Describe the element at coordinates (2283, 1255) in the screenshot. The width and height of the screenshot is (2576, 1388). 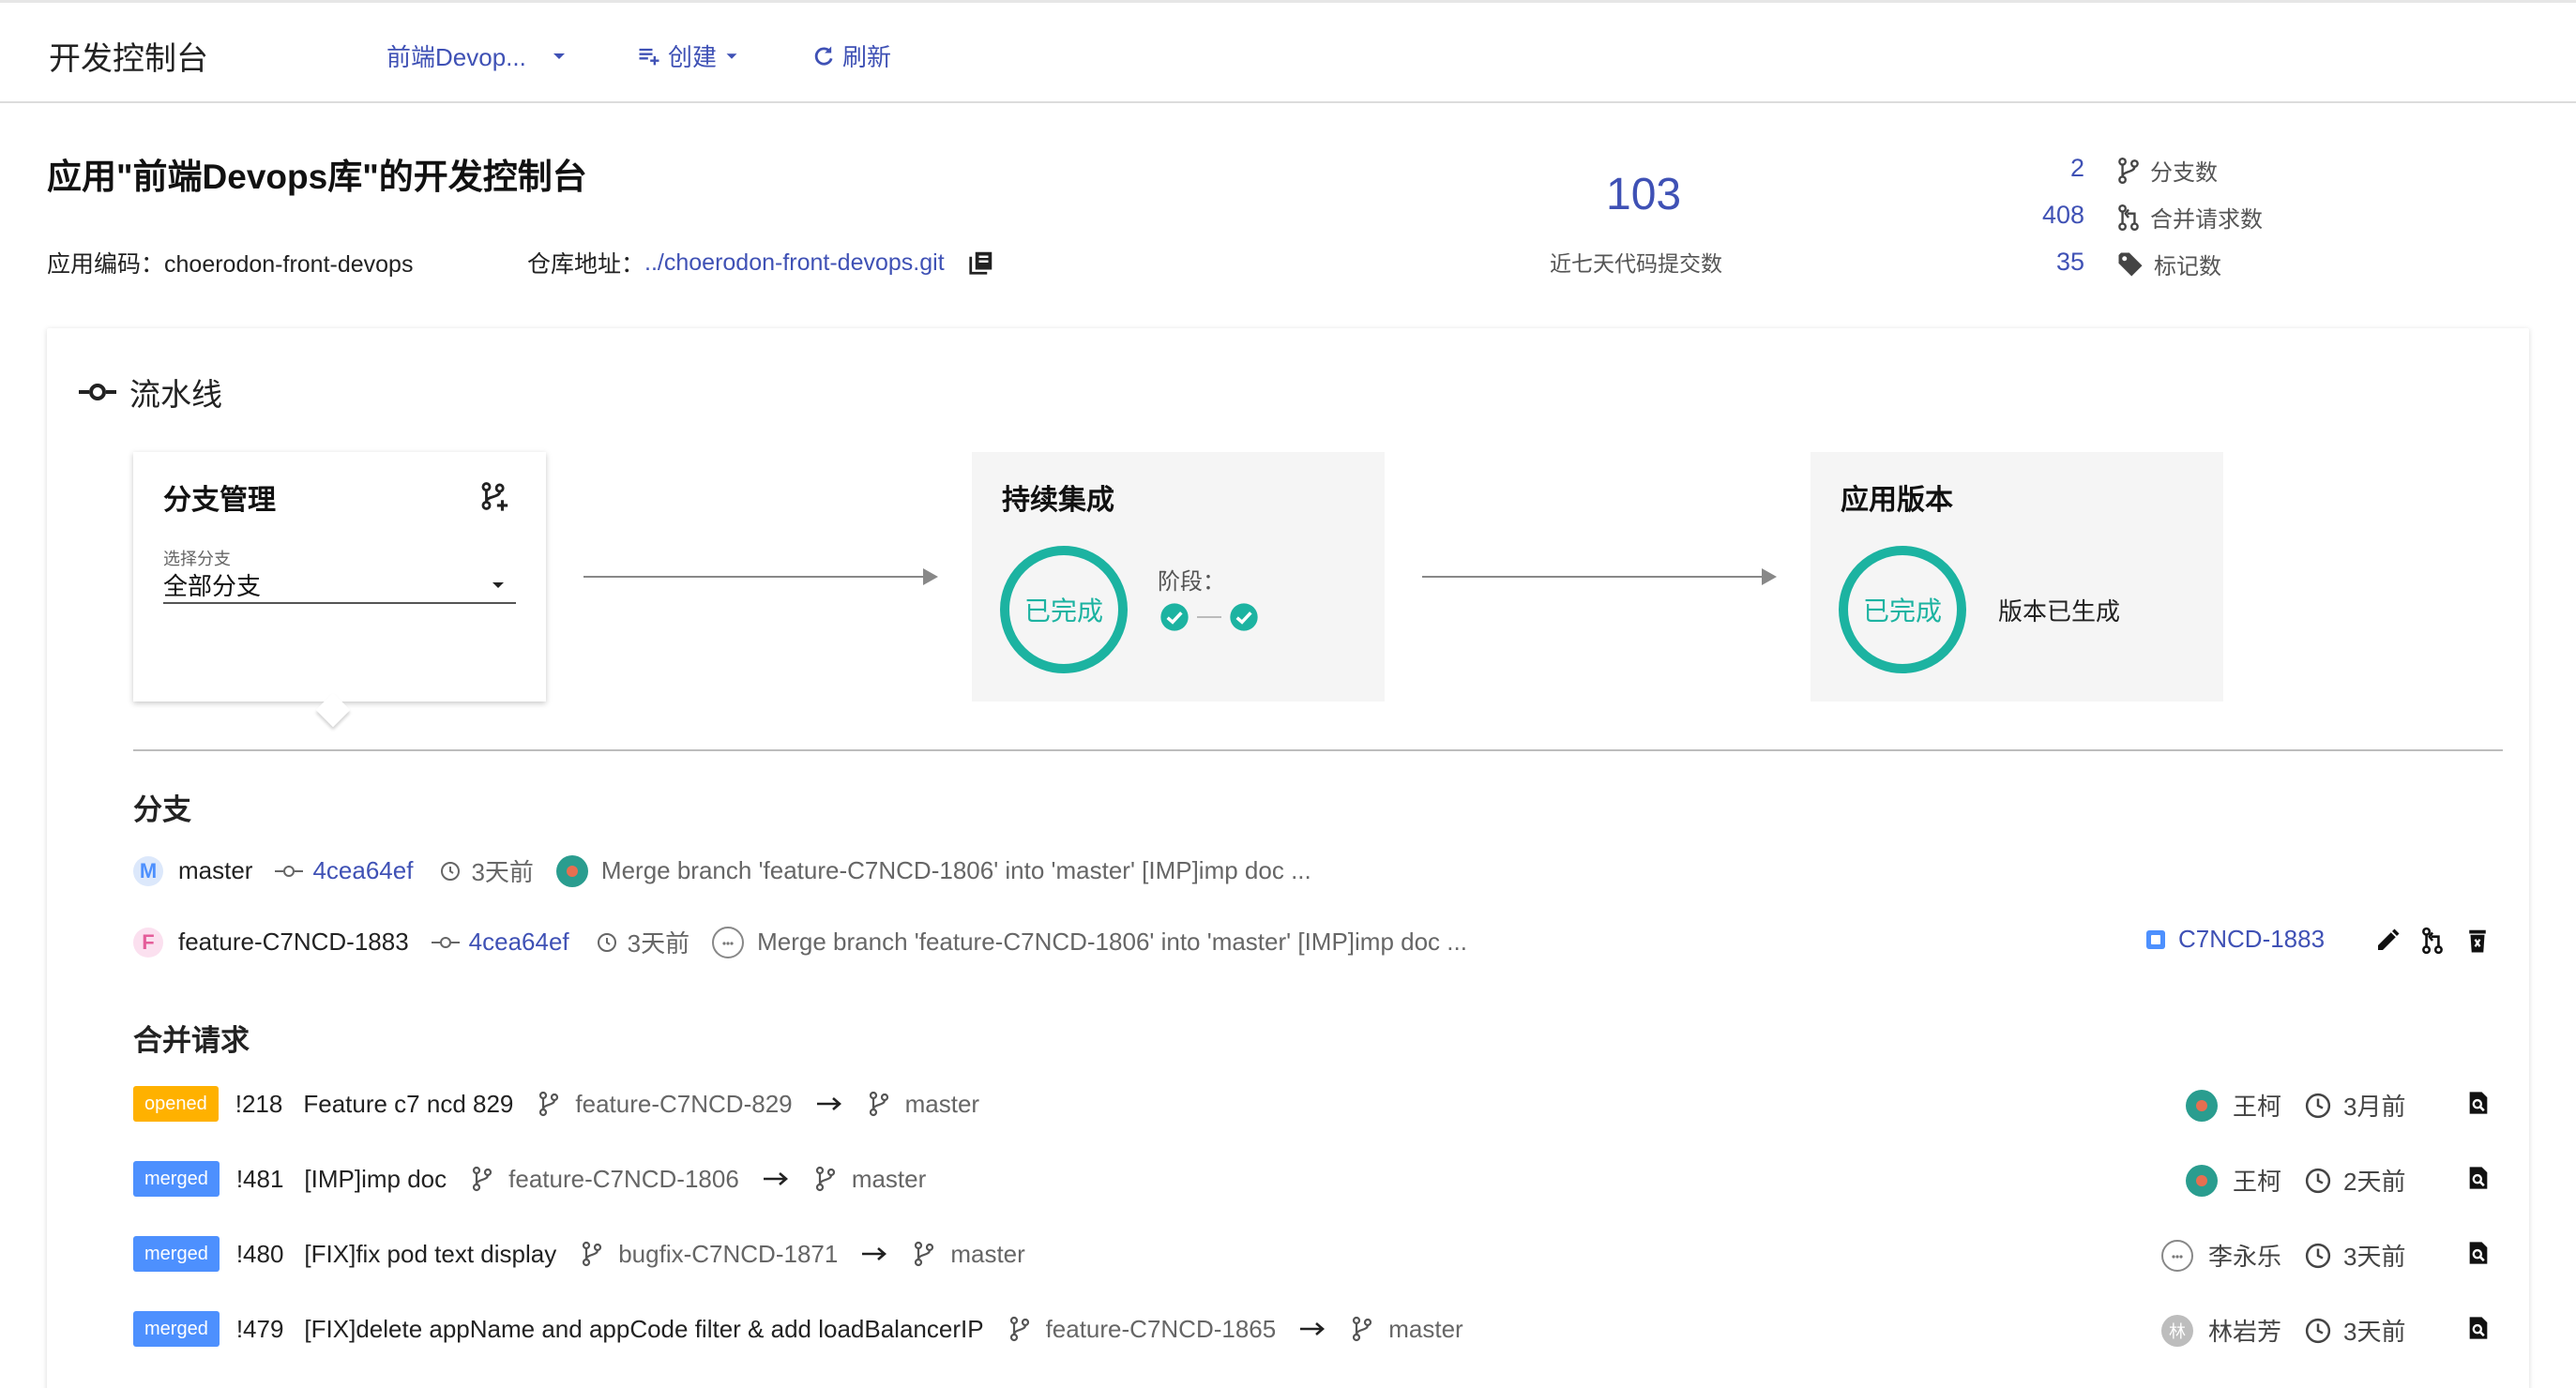
I see `mr-meta: 李永乐 3天前` at that location.